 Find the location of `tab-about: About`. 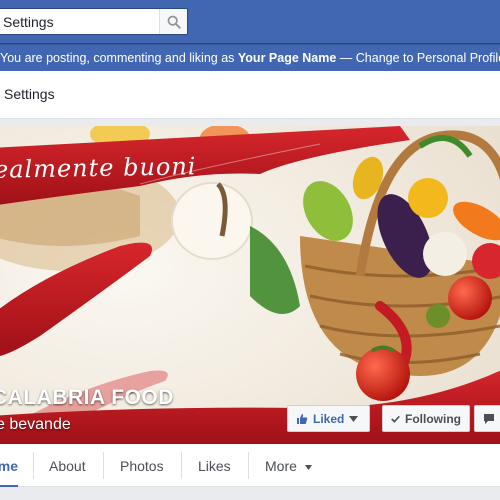

tab-about: About is located at coordinates (67, 465).